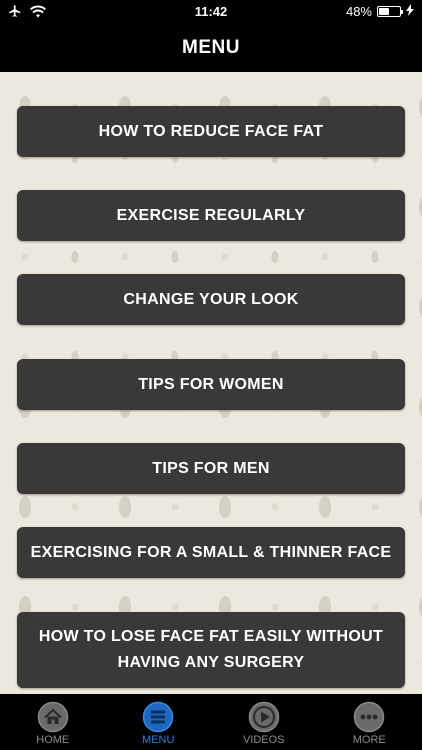 The width and height of the screenshot is (422, 750). I want to click on battery-fill, so click(384, 11).